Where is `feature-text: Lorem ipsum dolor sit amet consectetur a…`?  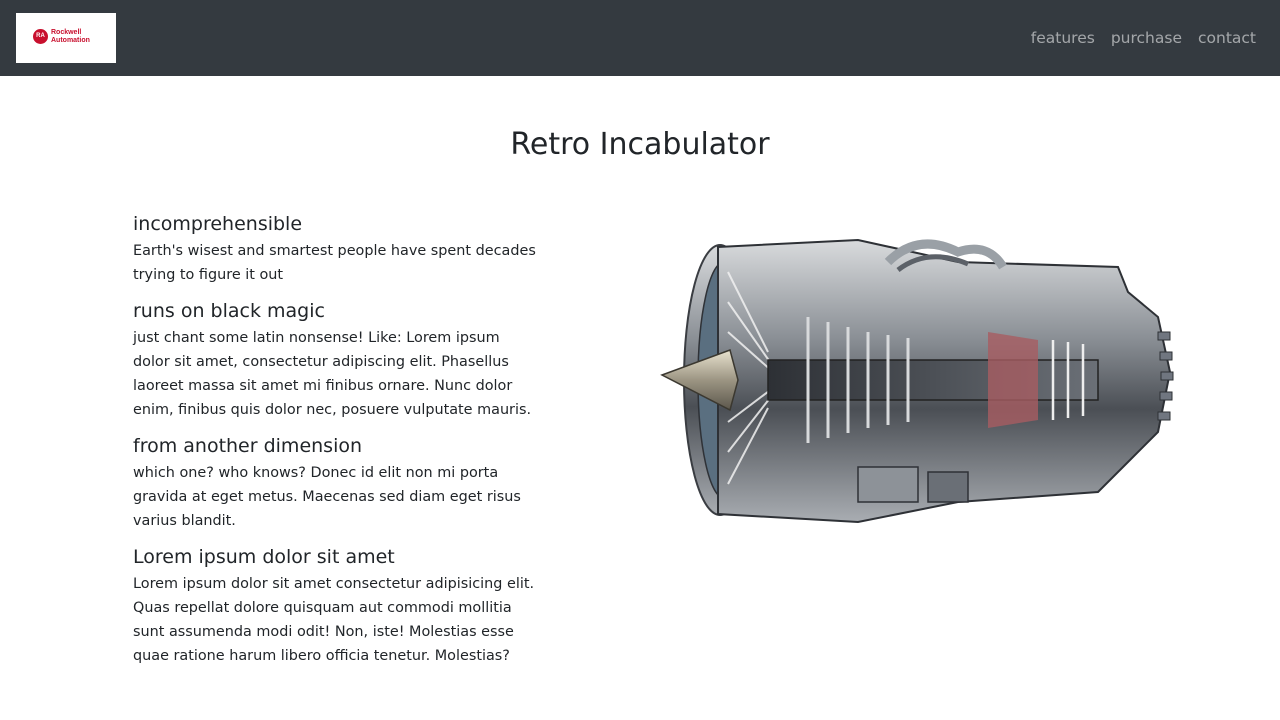
feature-text: Lorem ipsum dolor sit amet consectetur a… is located at coordinates (334, 620).